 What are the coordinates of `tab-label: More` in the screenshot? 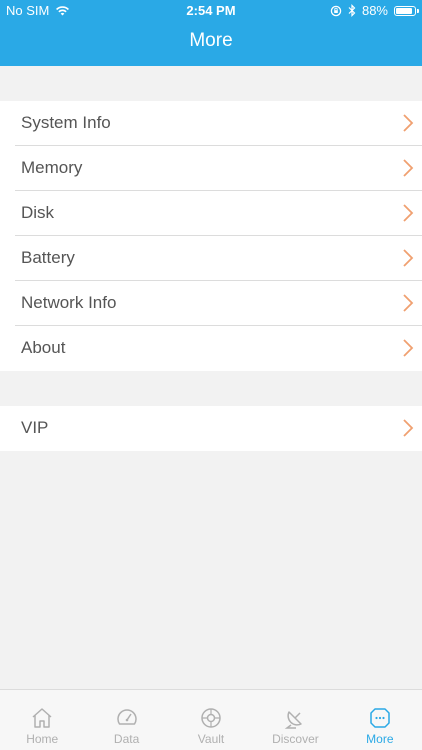 It's located at (380, 739).